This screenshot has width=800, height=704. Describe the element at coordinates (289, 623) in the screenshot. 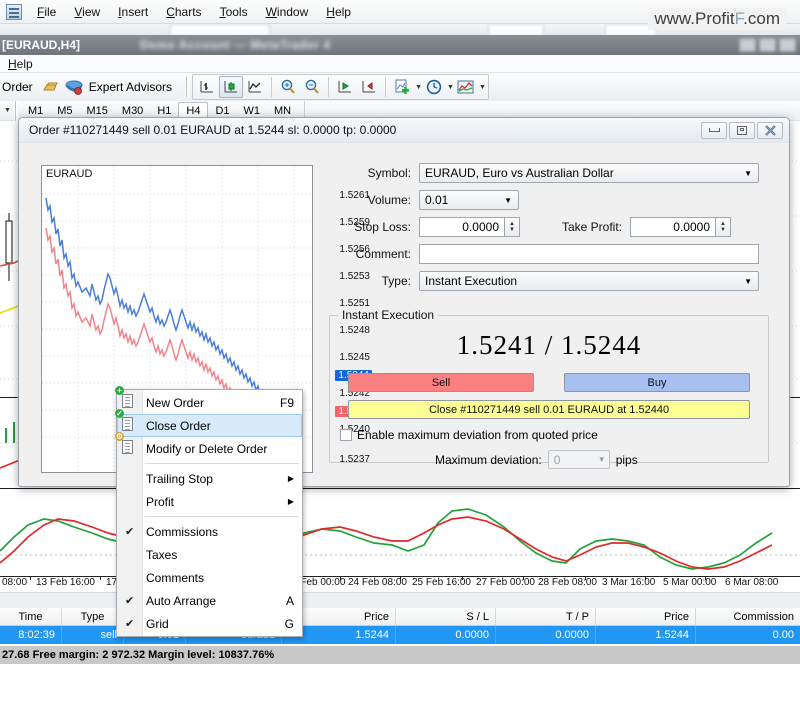

I see `menu-item-accelerator: G` at that location.